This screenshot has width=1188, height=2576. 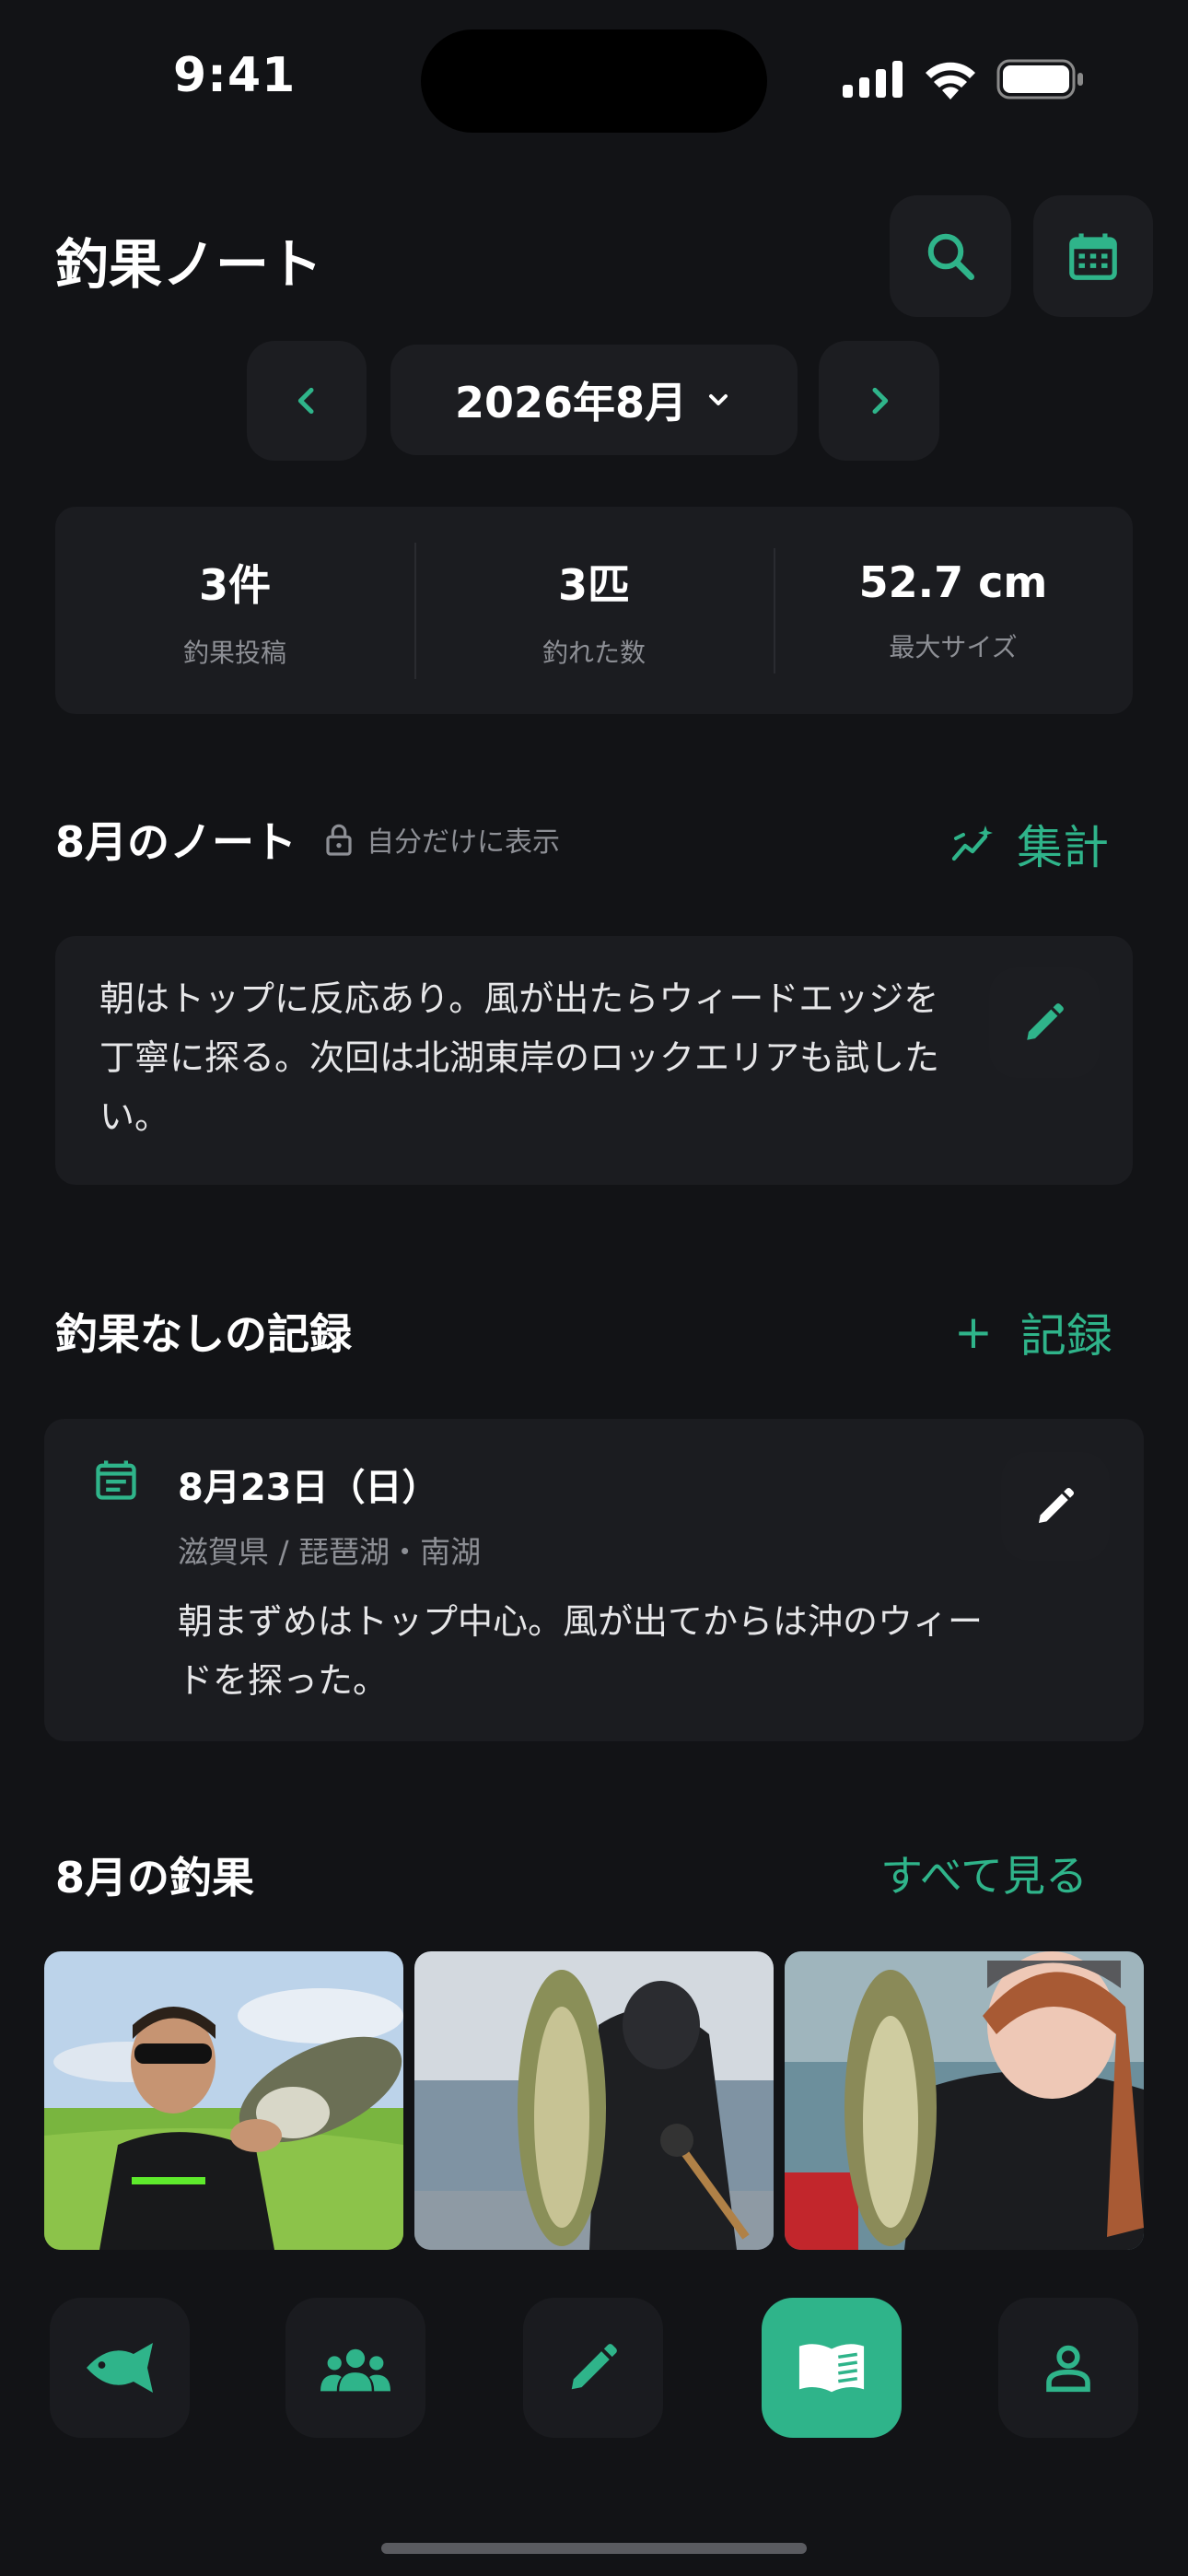 I want to click on chevron-down-icon, so click(x=719, y=399).